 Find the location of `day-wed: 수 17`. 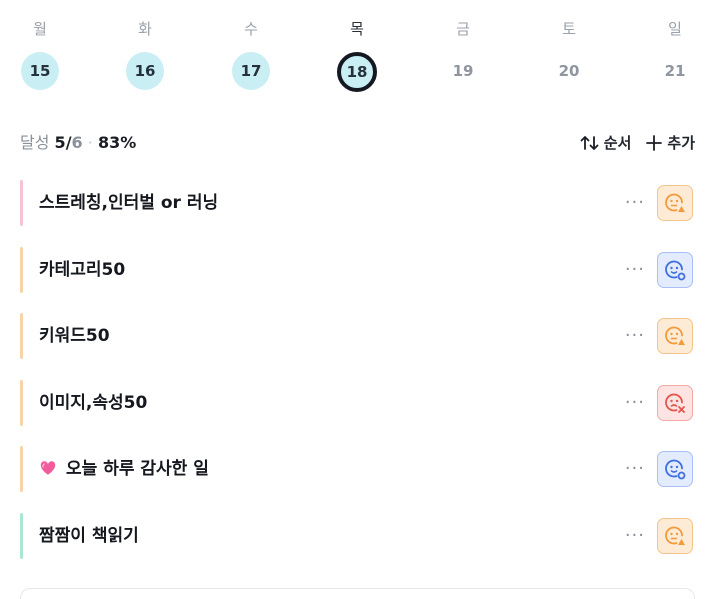

day-wed: 수 17 is located at coordinates (251, 45).